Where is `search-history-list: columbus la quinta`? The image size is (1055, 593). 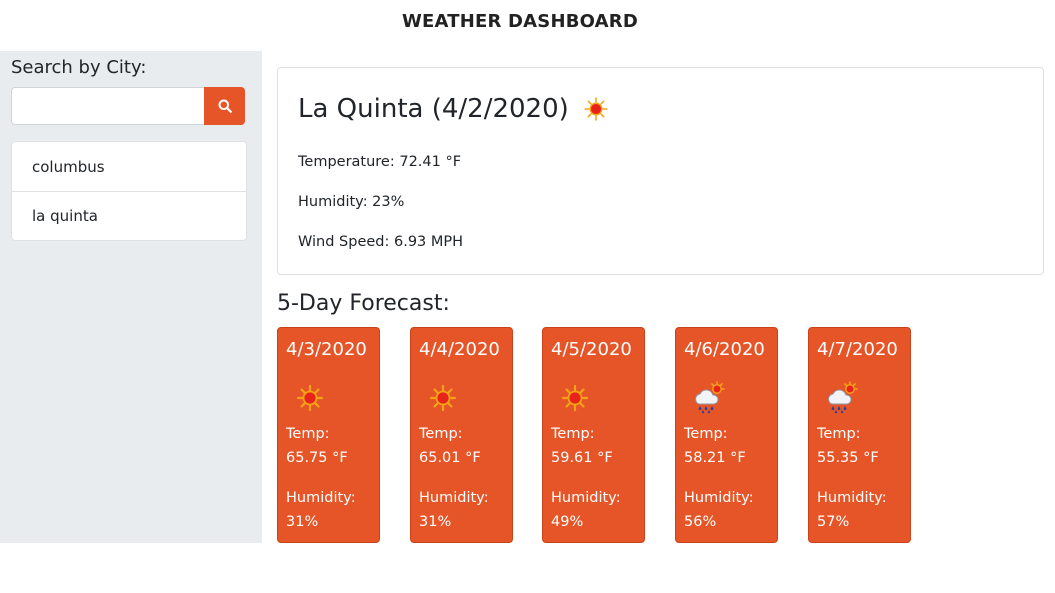
search-history-list: columbus la quinta is located at coordinates (129, 191).